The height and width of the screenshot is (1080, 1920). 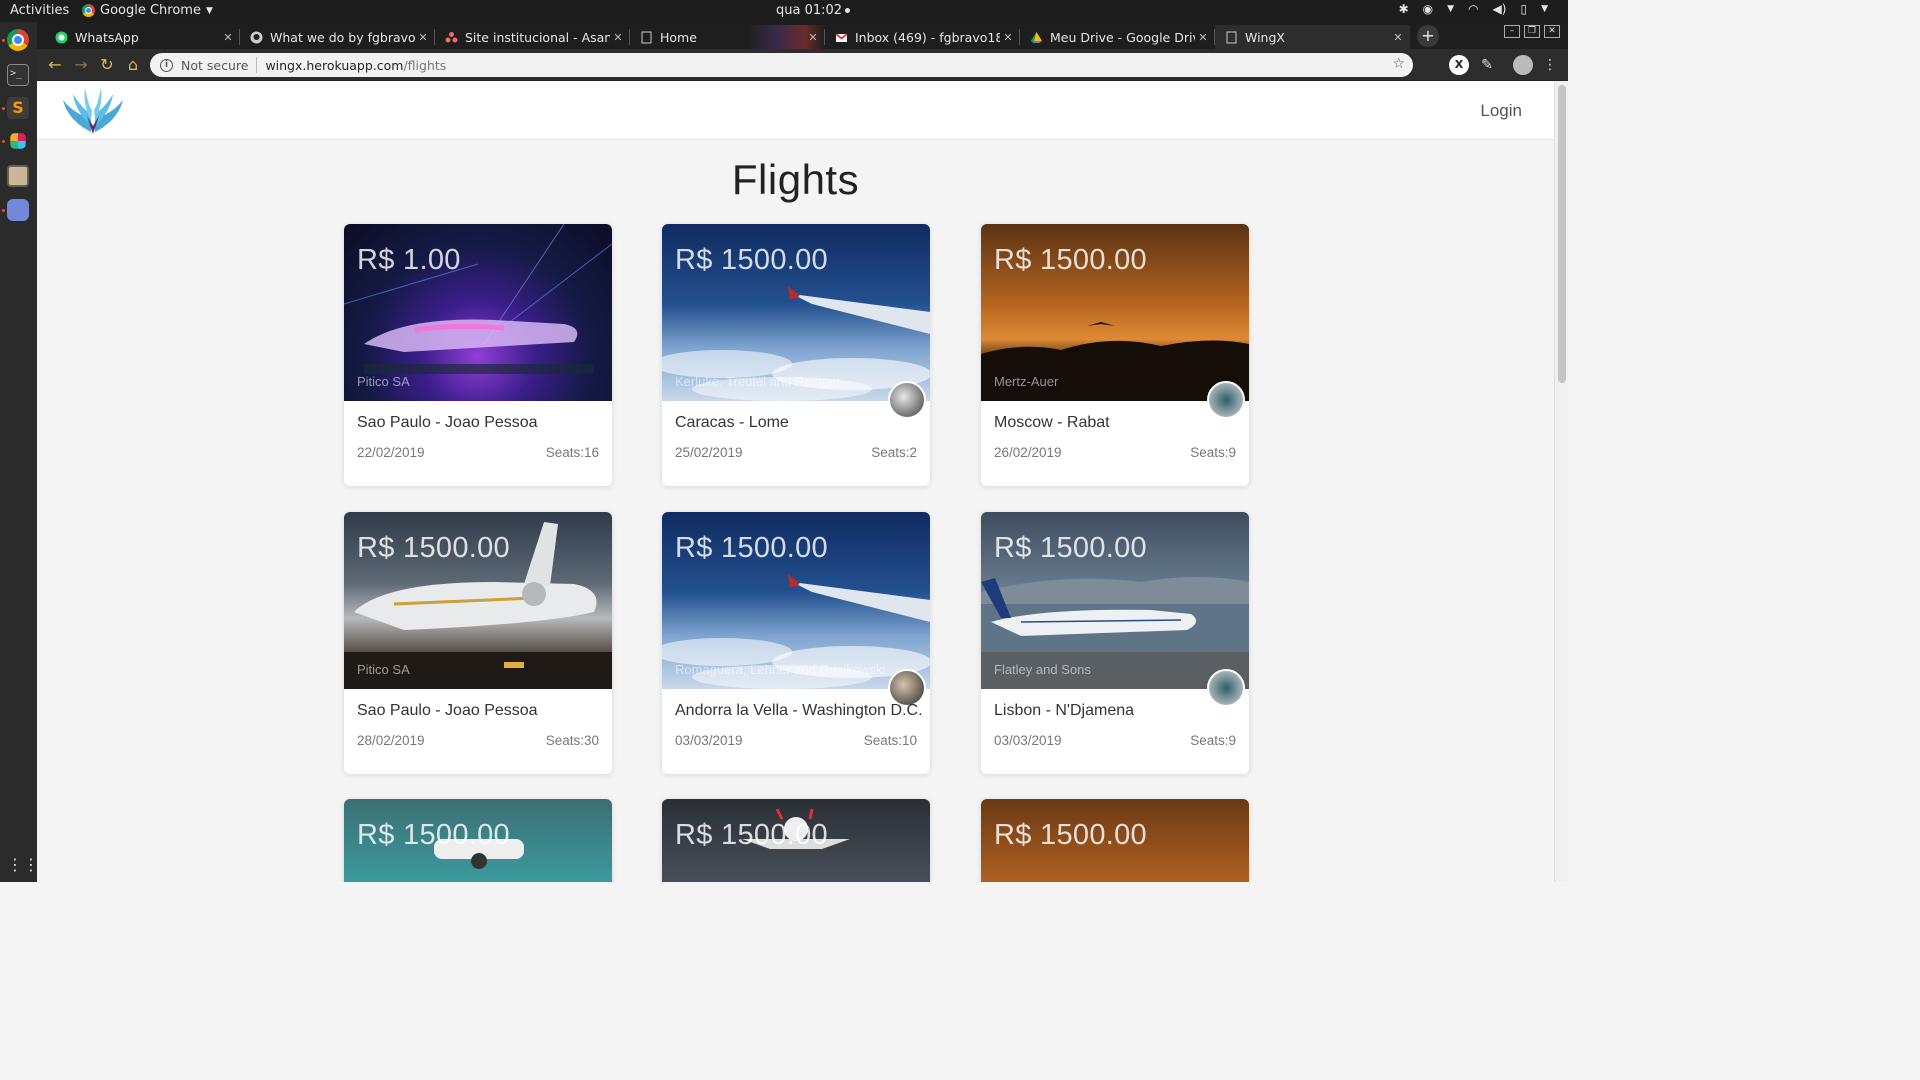 I want to click on flight-image: R$ 1500.00 Pitico SA, so click(x=478, y=600).